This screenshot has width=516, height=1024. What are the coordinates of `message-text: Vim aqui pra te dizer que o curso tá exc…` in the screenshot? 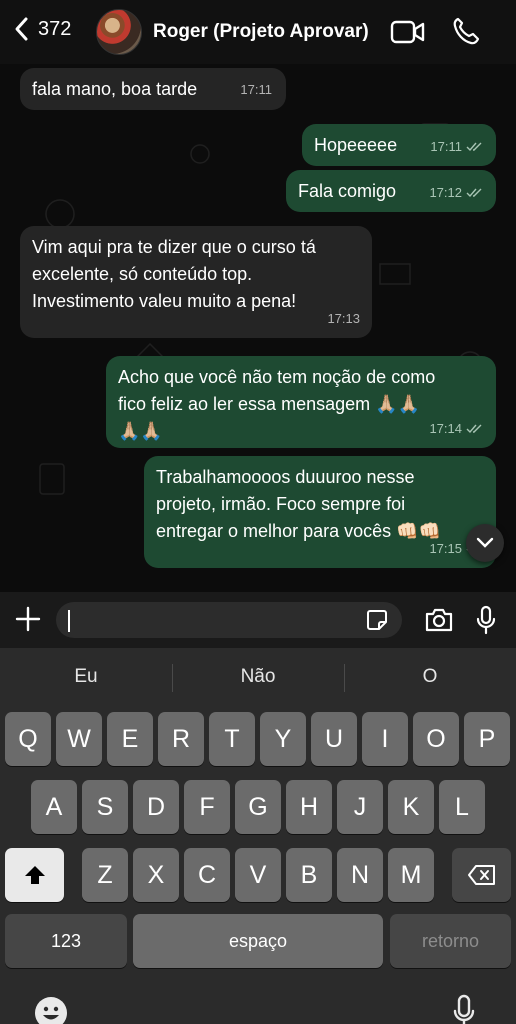 It's located at (174, 274).